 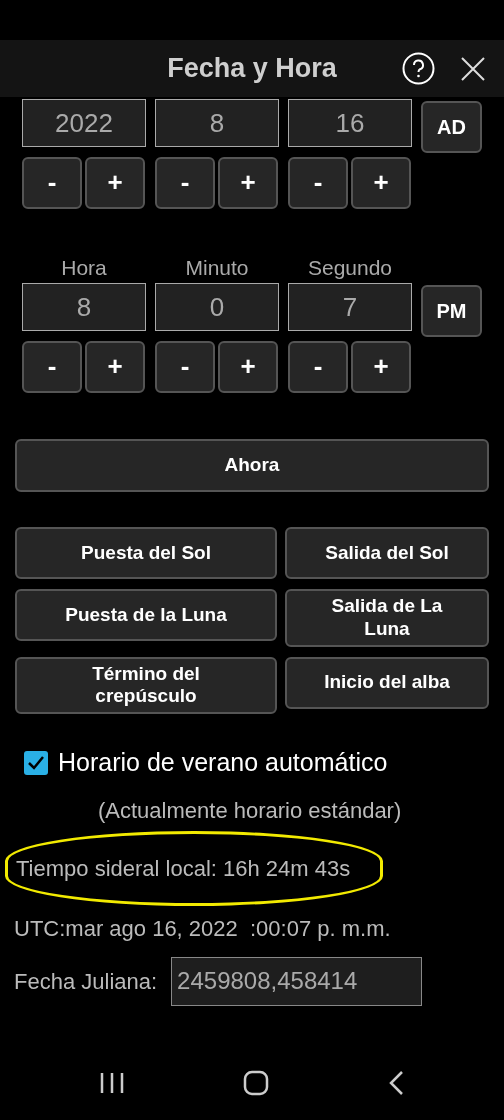 What do you see at coordinates (387, 618) in the screenshot?
I see `event-button: Salida de La Luna` at bounding box center [387, 618].